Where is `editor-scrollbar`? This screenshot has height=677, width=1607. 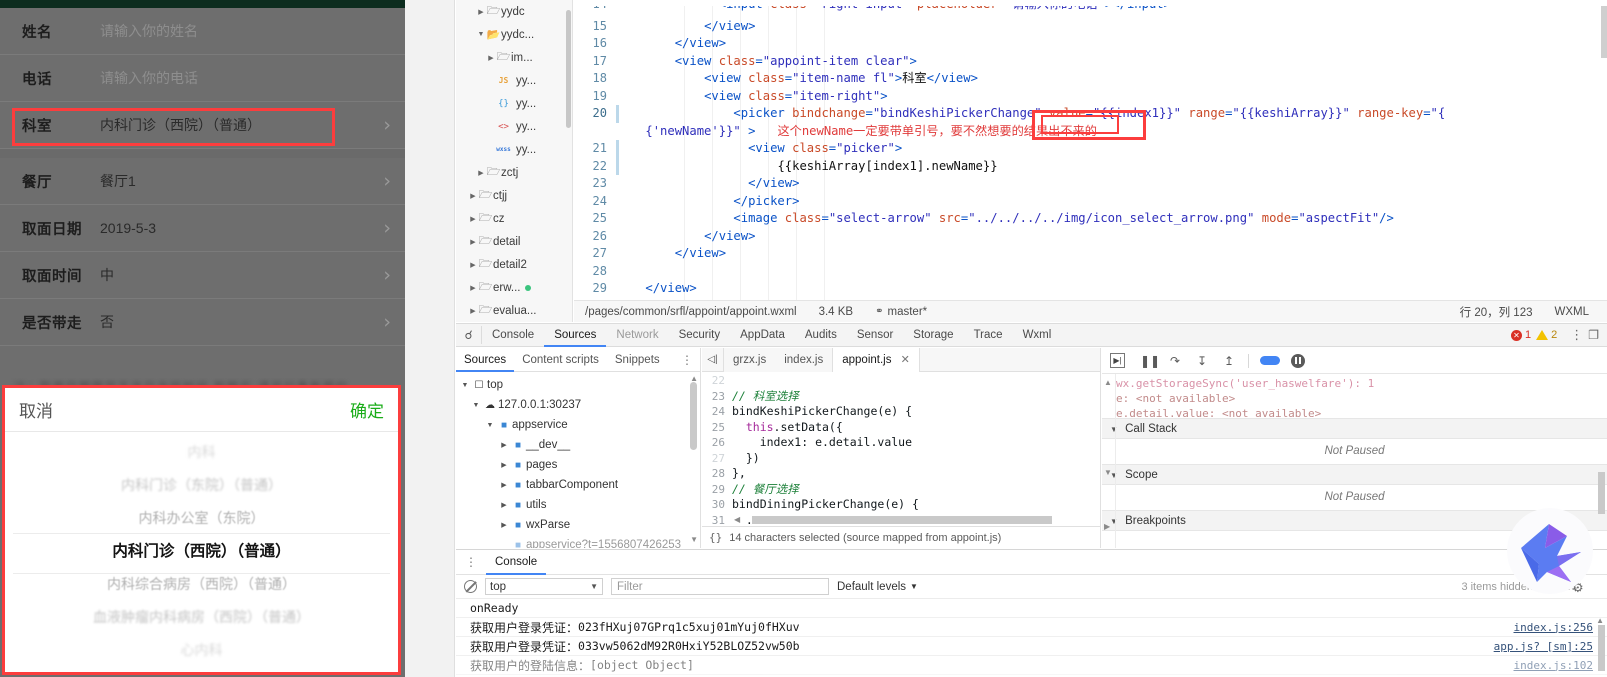 editor-scrollbar is located at coordinates (1604, 29).